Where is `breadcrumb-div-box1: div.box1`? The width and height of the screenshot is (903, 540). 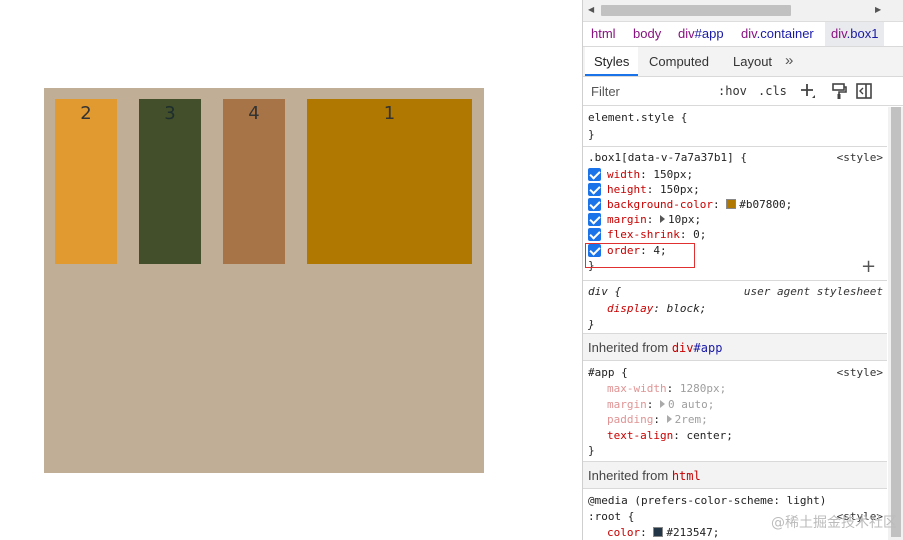
breadcrumb-div-box1: div.box1 is located at coordinates (855, 34).